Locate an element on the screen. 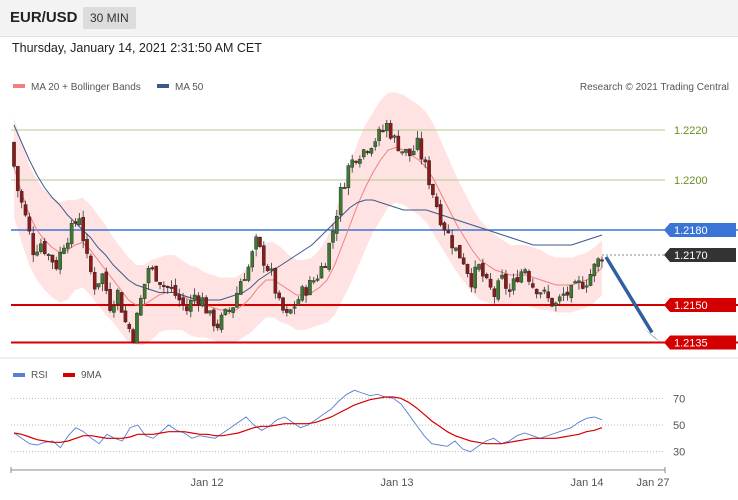 This screenshot has width=738, height=500. rsi-tick-70: 70 is located at coordinates (679, 399).